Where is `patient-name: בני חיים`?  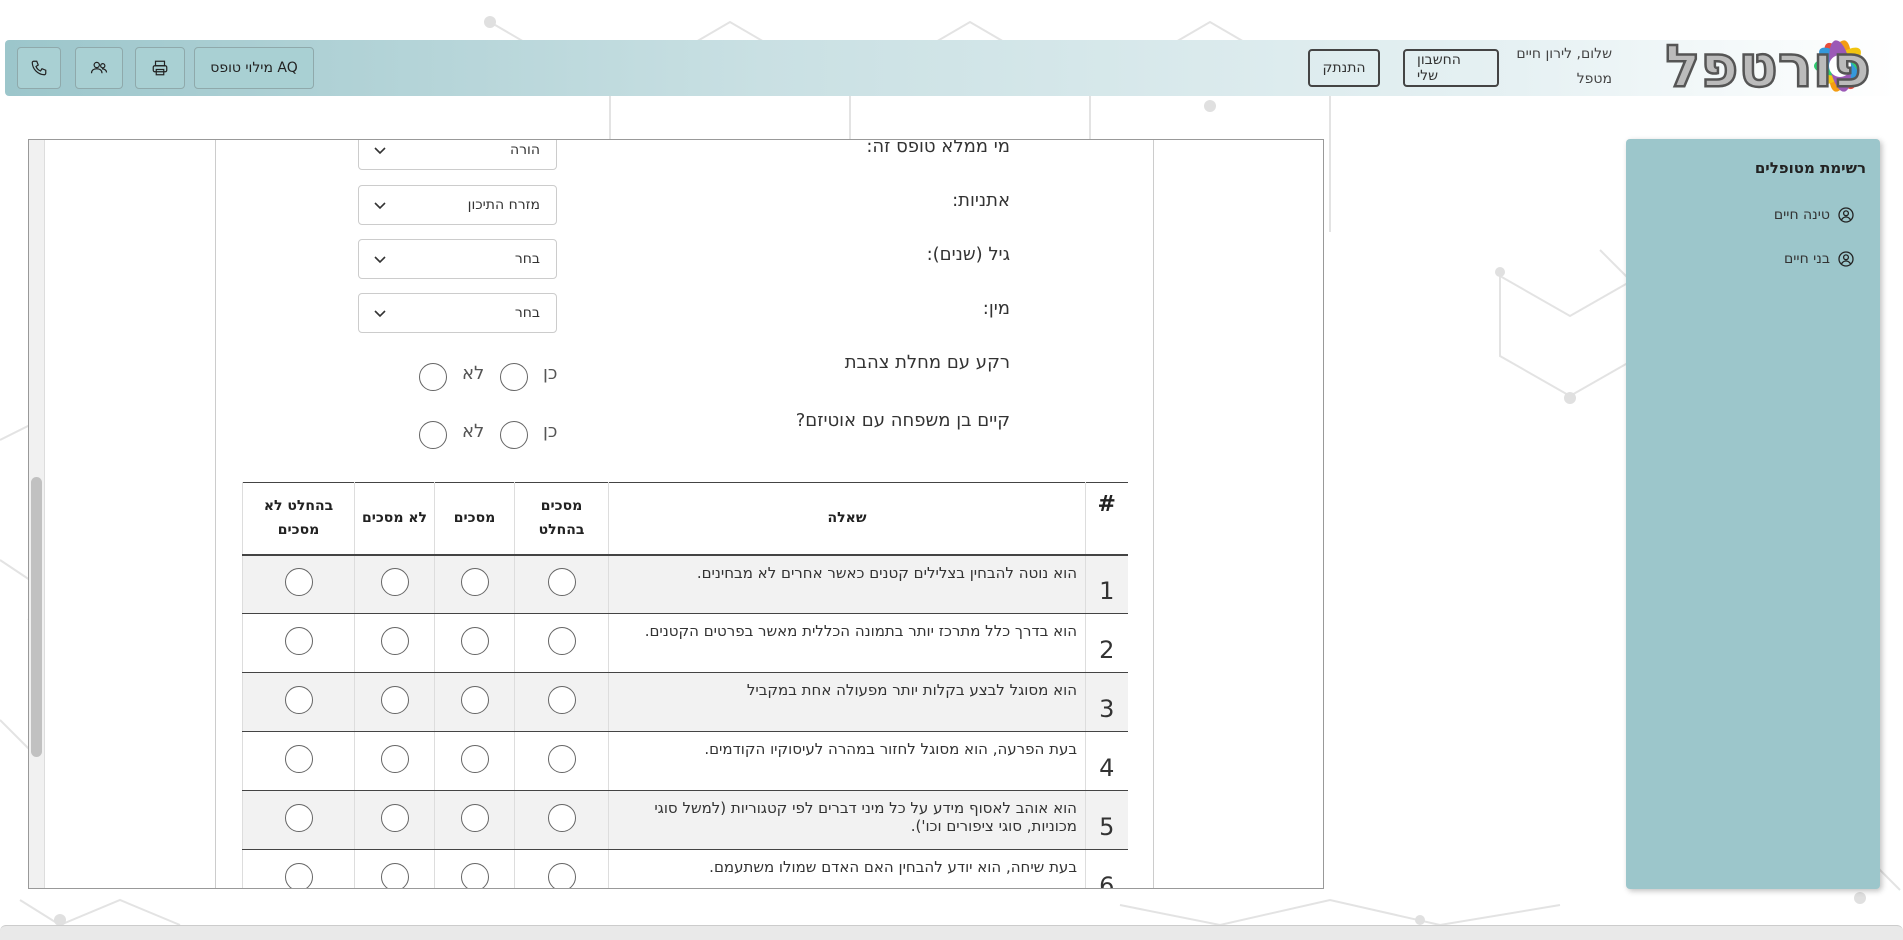
patient-name: בני חיים is located at coordinates (1807, 259).